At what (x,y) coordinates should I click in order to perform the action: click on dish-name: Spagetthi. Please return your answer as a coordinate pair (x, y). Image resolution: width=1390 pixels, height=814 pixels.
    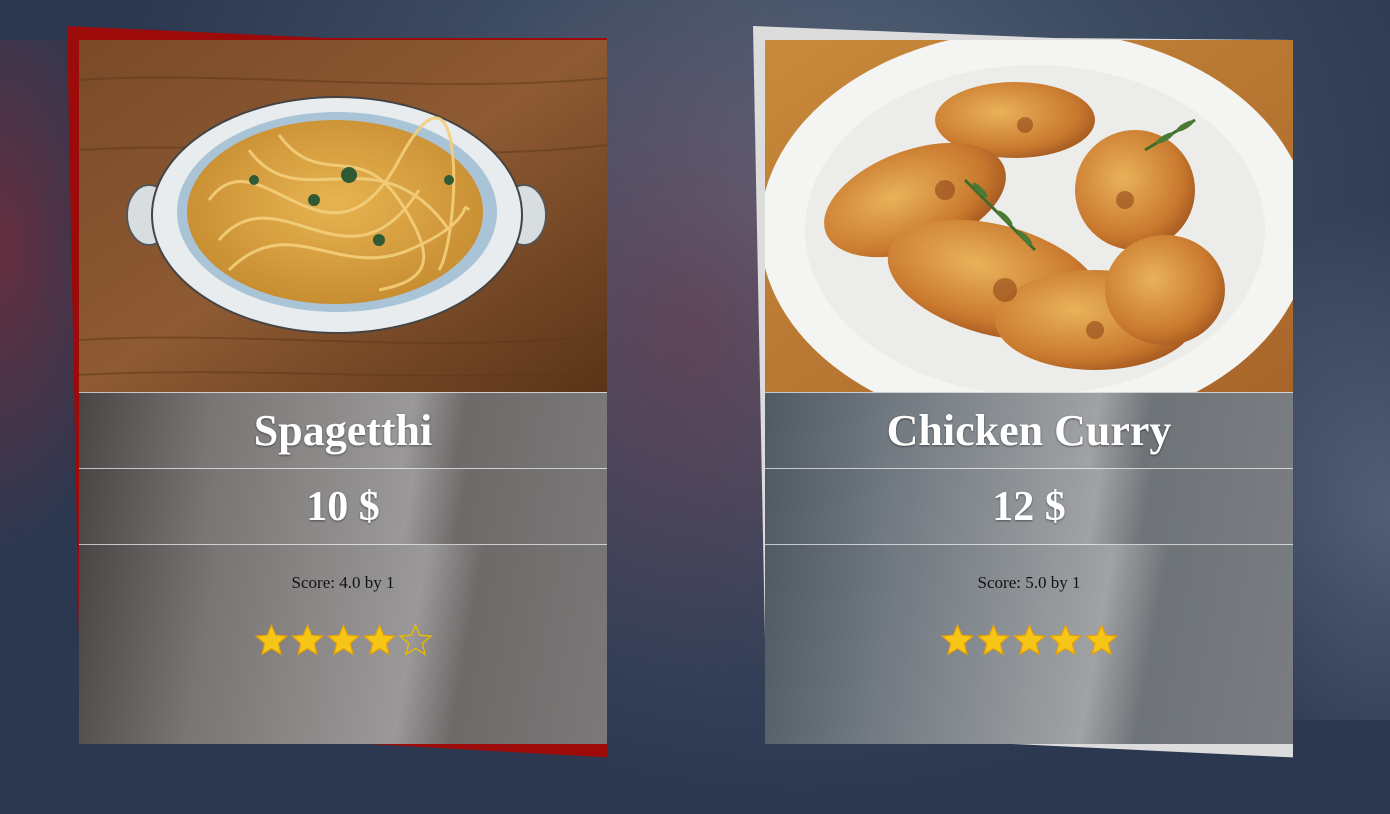
    Looking at the image, I should click on (343, 430).